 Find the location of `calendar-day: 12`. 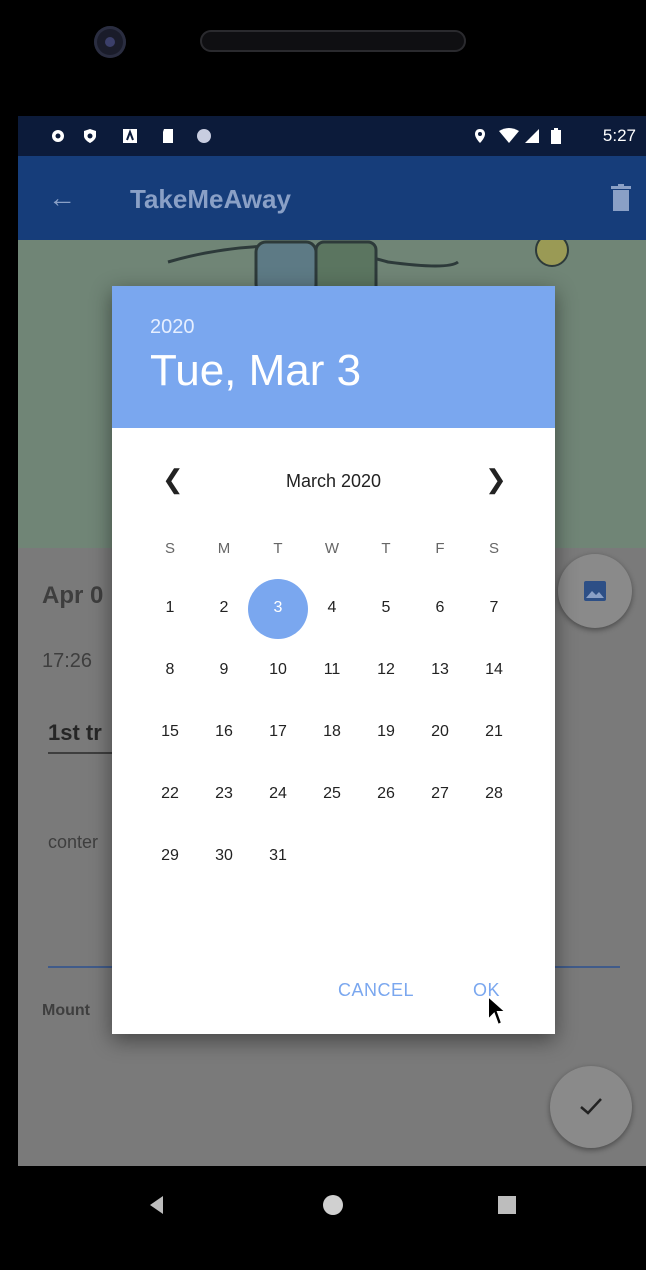

calendar-day: 12 is located at coordinates (386, 670).